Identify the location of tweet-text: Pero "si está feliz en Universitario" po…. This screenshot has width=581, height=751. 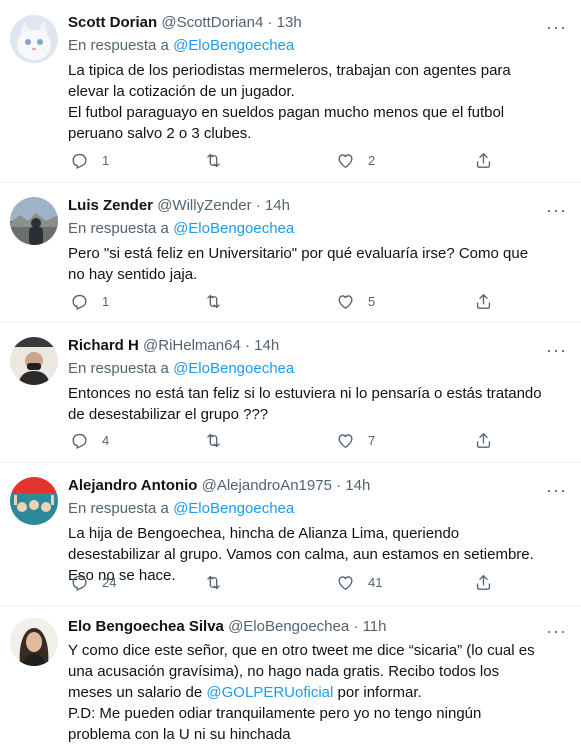
(298, 264).